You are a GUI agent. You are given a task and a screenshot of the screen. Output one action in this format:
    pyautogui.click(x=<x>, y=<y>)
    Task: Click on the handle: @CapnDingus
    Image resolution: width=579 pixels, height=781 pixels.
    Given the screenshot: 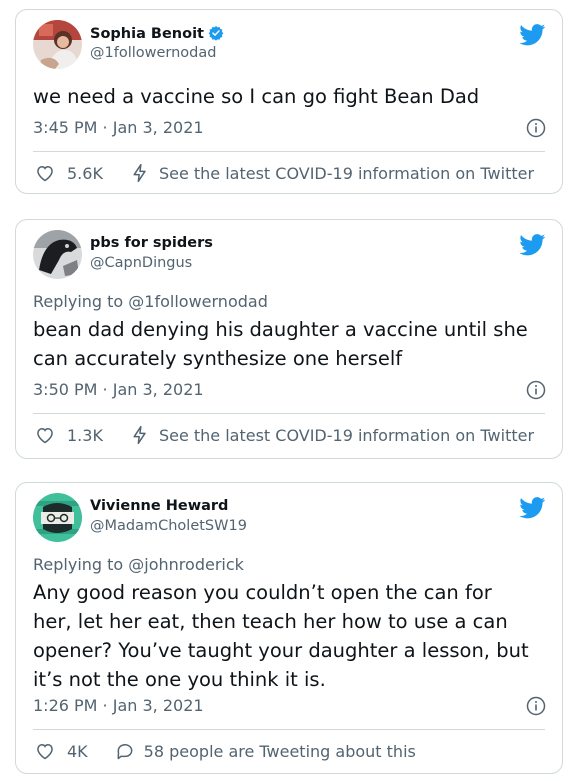 What is the action you would take?
    pyautogui.click(x=141, y=263)
    